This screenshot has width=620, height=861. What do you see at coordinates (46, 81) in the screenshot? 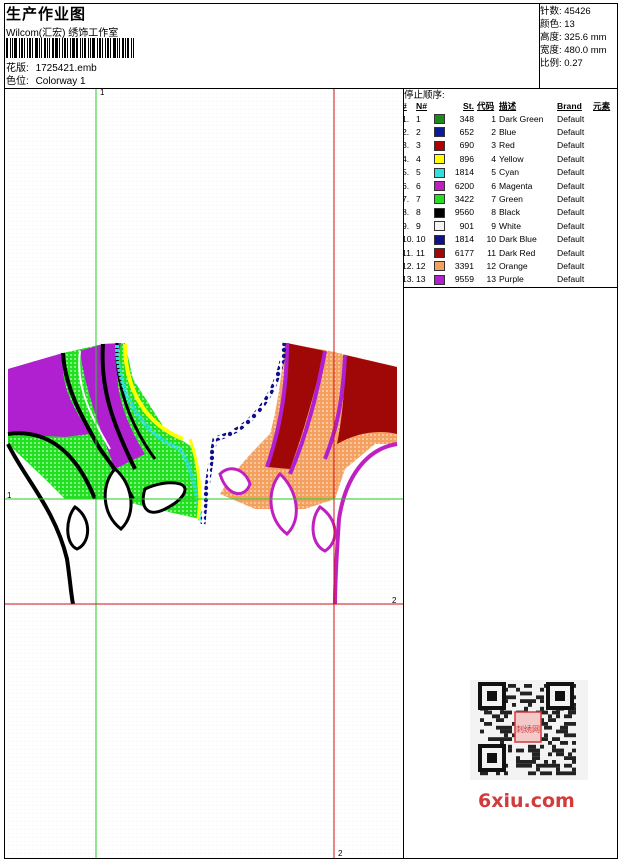
I see `colorway-row: 色位: Colorway 1` at bounding box center [46, 81].